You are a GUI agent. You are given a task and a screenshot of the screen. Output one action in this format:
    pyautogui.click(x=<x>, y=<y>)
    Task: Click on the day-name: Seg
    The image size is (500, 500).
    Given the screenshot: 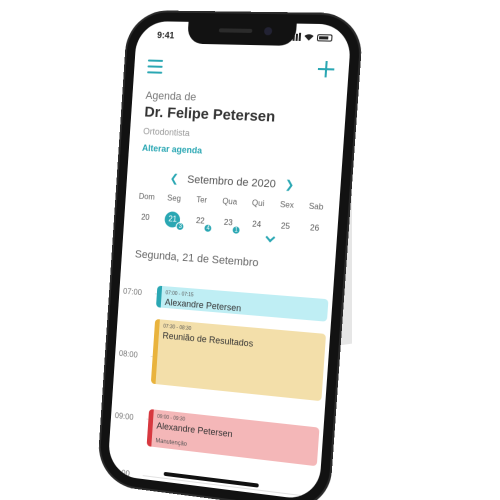 What is the action you would take?
    pyautogui.click(x=174, y=198)
    